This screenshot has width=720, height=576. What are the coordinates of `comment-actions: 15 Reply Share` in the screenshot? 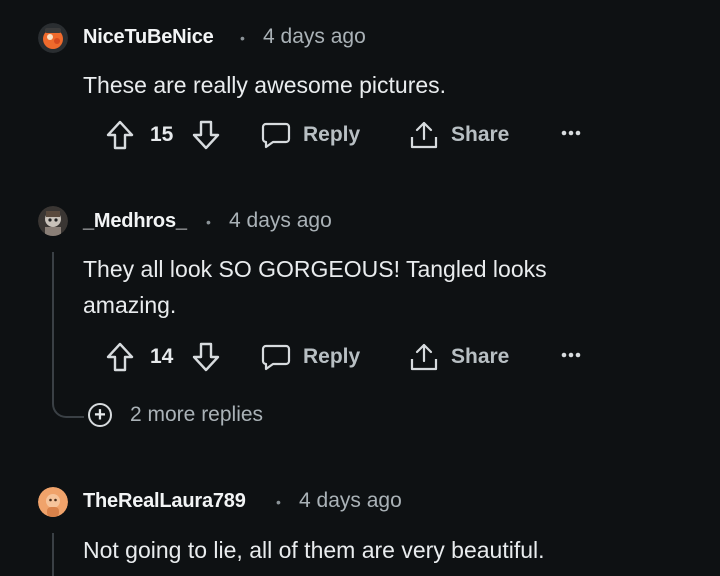 It's located at (360, 135).